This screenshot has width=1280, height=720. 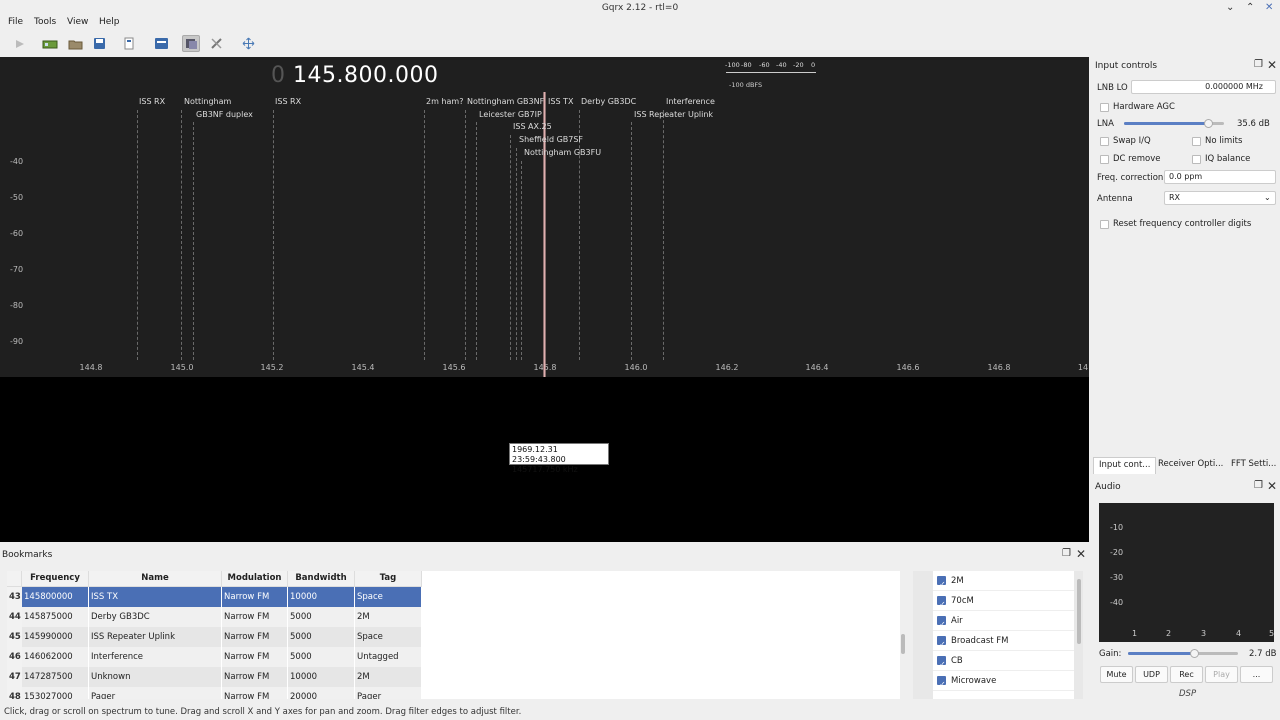 I want to click on tag-scrollbar, so click(x=1079, y=611).